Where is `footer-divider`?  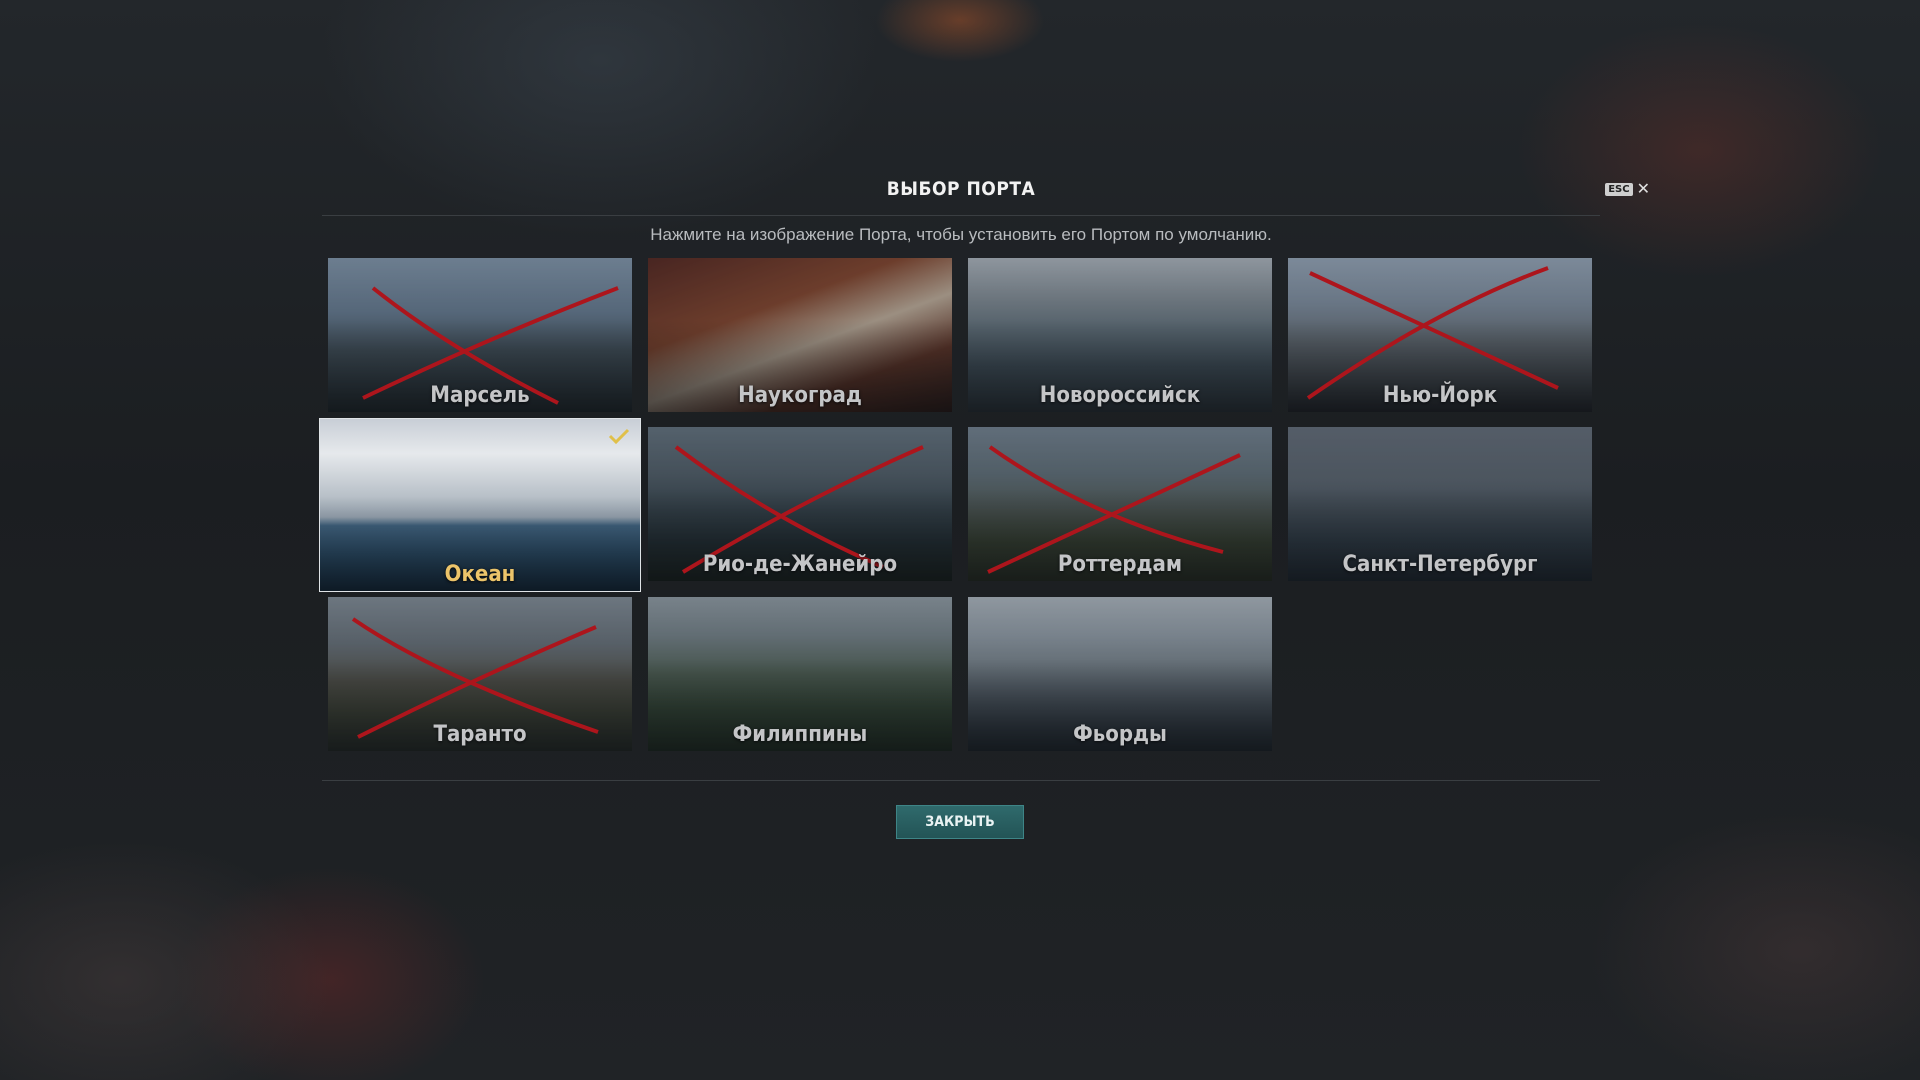 footer-divider is located at coordinates (961, 780).